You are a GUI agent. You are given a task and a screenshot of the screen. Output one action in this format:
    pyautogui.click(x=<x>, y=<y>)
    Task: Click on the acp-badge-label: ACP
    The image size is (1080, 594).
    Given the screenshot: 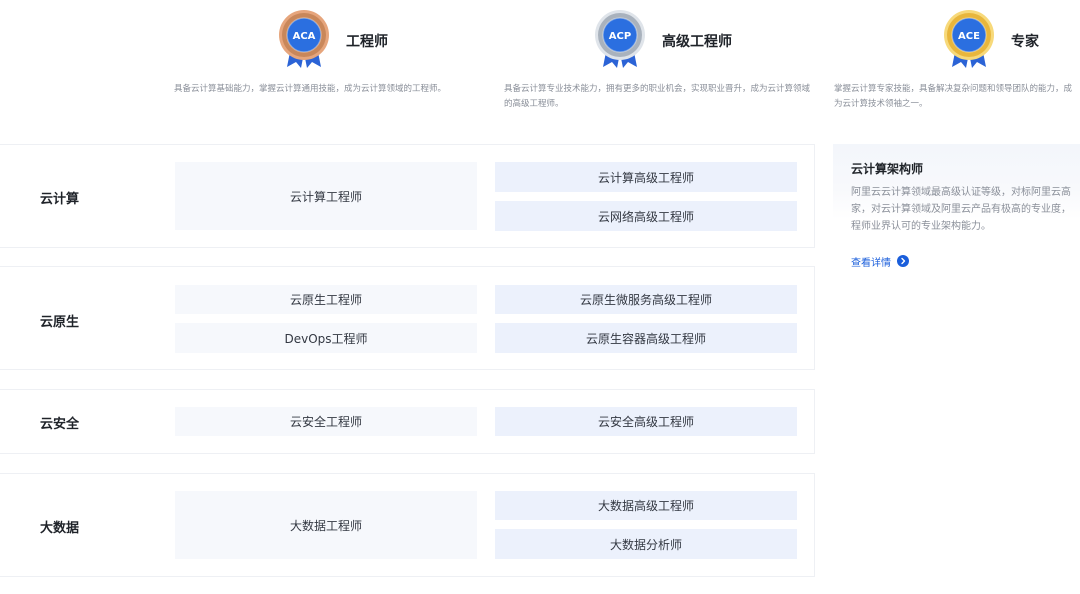 What is the action you would take?
    pyautogui.click(x=620, y=36)
    